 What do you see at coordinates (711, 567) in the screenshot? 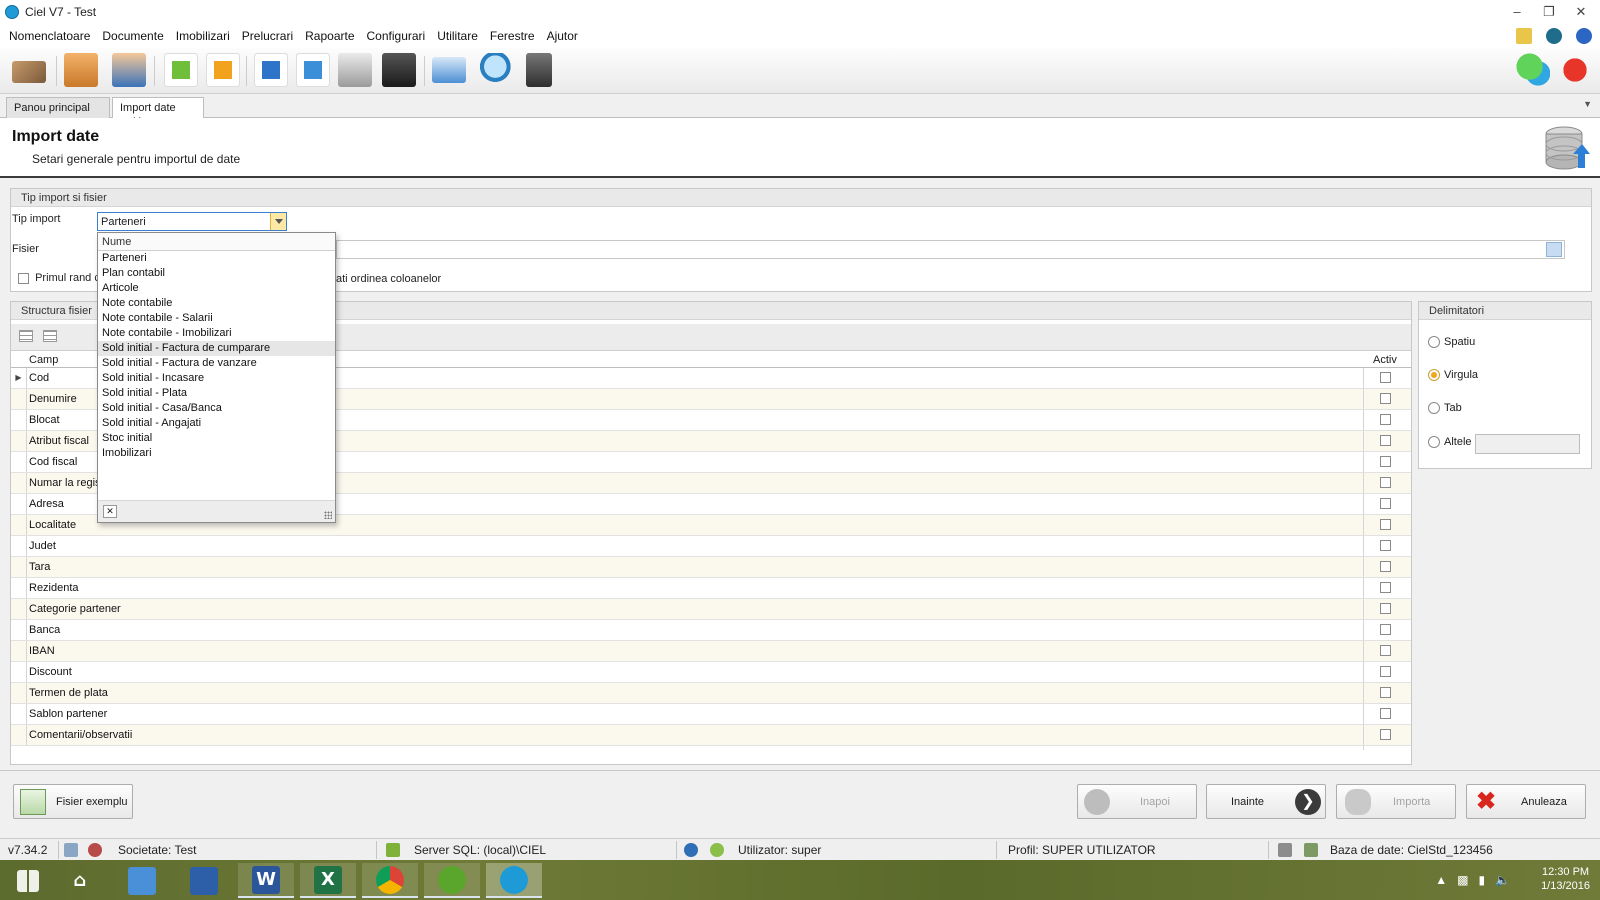
I see `table-row: Tara` at bounding box center [711, 567].